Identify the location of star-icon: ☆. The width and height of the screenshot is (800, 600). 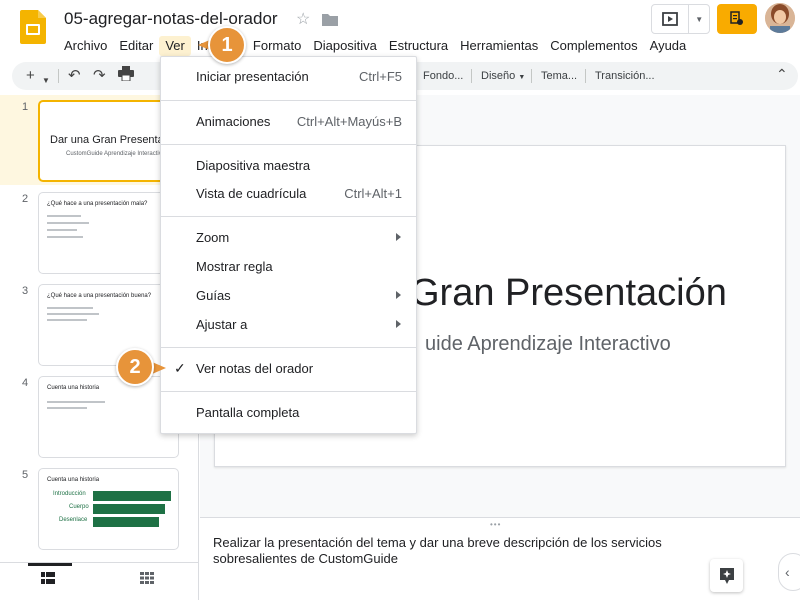
(303, 19).